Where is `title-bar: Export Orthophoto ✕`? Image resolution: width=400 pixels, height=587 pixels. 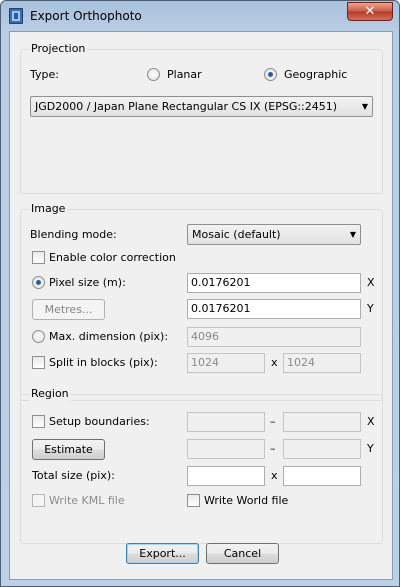 title-bar: Export Orthophoto ✕ is located at coordinates (200, 16).